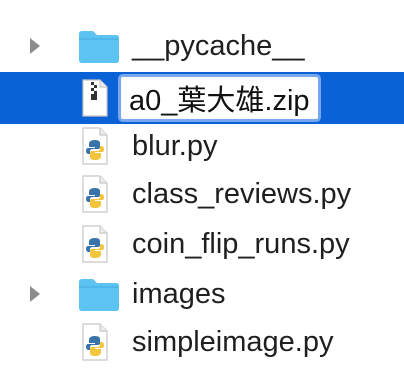  What do you see at coordinates (219, 98) in the screenshot?
I see `rename-input: a0_葉大雄.zip` at bounding box center [219, 98].